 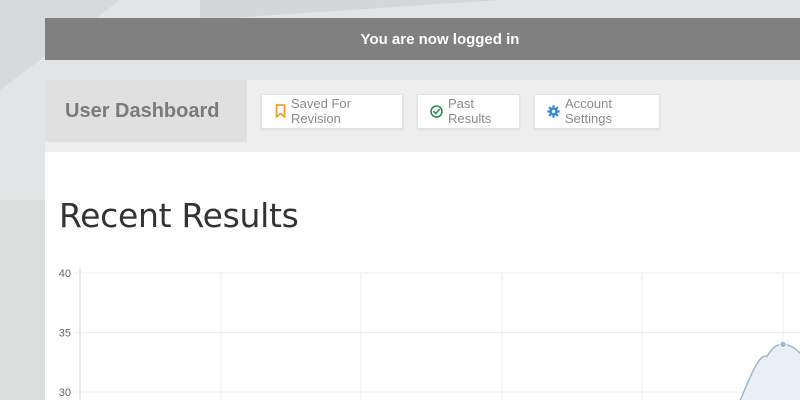 I want to click on bookmark-icon, so click(x=280, y=111).